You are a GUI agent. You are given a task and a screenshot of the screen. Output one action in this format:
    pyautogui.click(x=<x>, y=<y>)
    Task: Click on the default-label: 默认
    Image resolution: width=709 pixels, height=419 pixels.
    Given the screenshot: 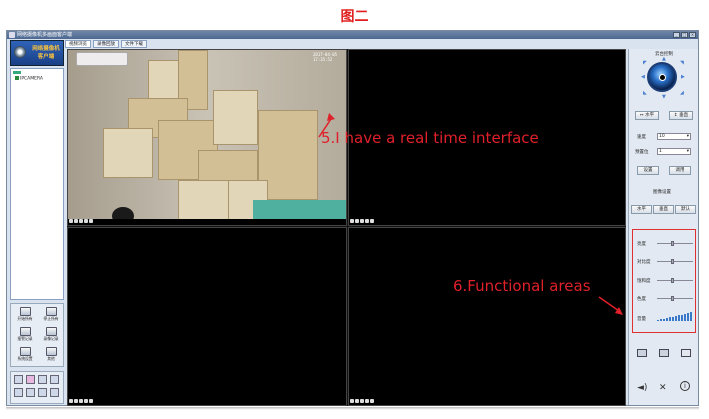 What is the action you would take?
    pyautogui.click(x=685, y=209)
    